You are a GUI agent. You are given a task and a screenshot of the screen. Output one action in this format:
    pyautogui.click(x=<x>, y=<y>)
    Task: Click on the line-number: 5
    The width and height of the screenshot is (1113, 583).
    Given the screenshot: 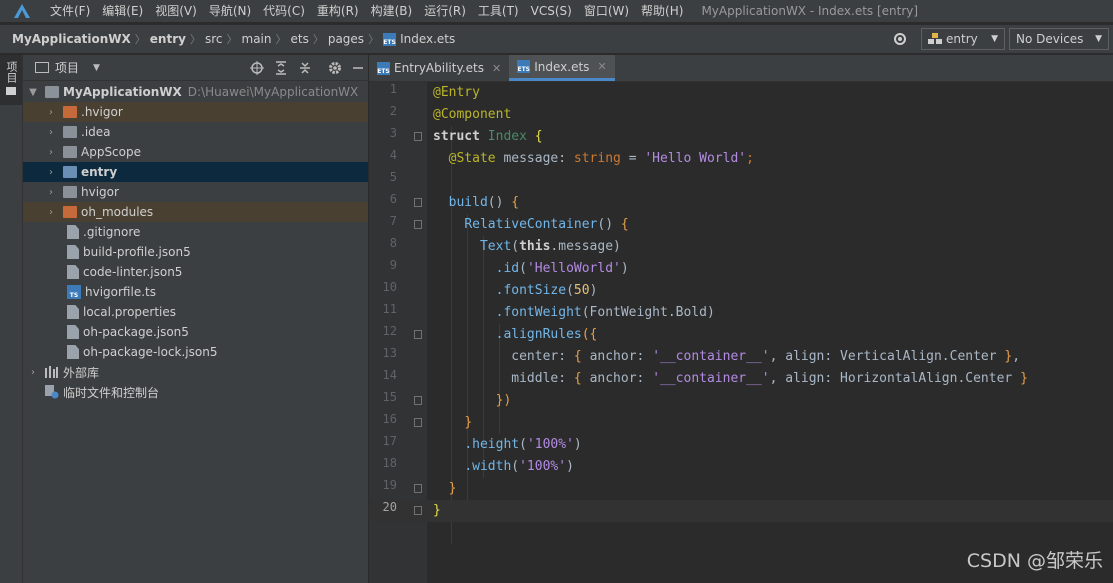 What is the action you would take?
    pyautogui.click(x=393, y=177)
    